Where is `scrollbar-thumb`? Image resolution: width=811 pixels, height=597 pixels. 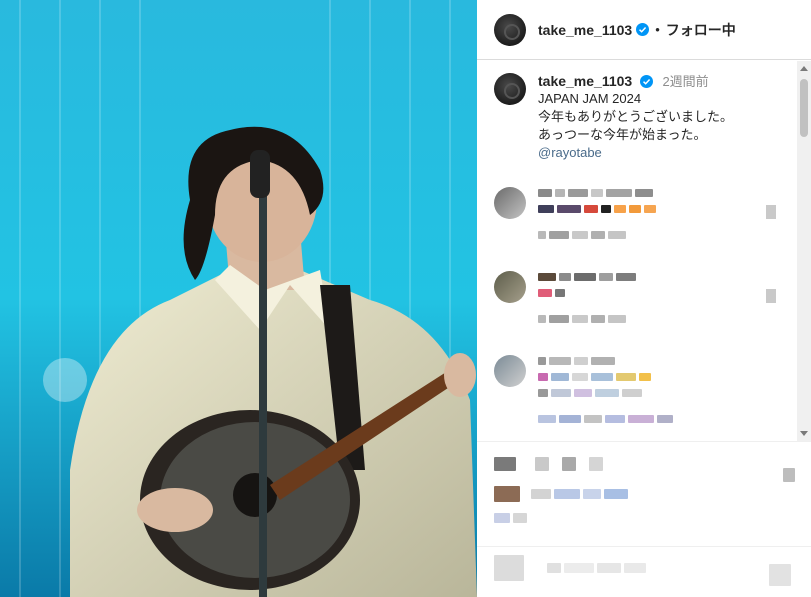 scrollbar-thumb is located at coordinates (804, 108).